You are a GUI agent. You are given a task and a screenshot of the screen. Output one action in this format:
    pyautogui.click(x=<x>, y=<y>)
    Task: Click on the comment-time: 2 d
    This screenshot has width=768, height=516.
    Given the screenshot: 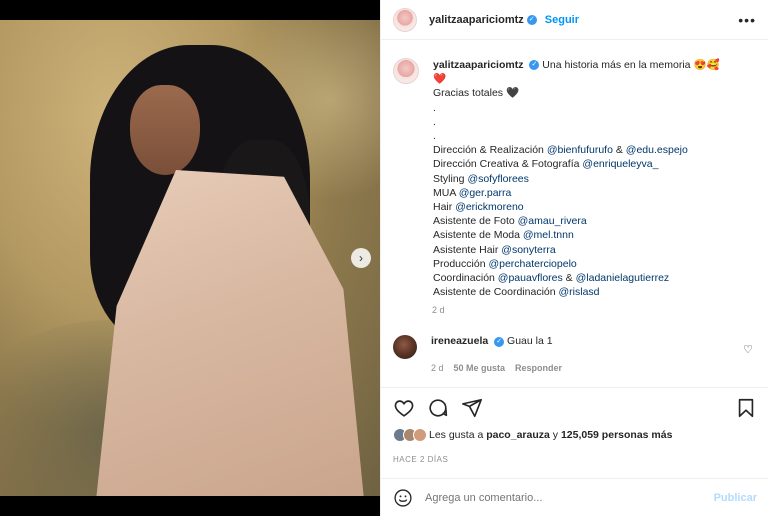 What is the action you would take?
    pyautogui.click(x=437, y=368)
    